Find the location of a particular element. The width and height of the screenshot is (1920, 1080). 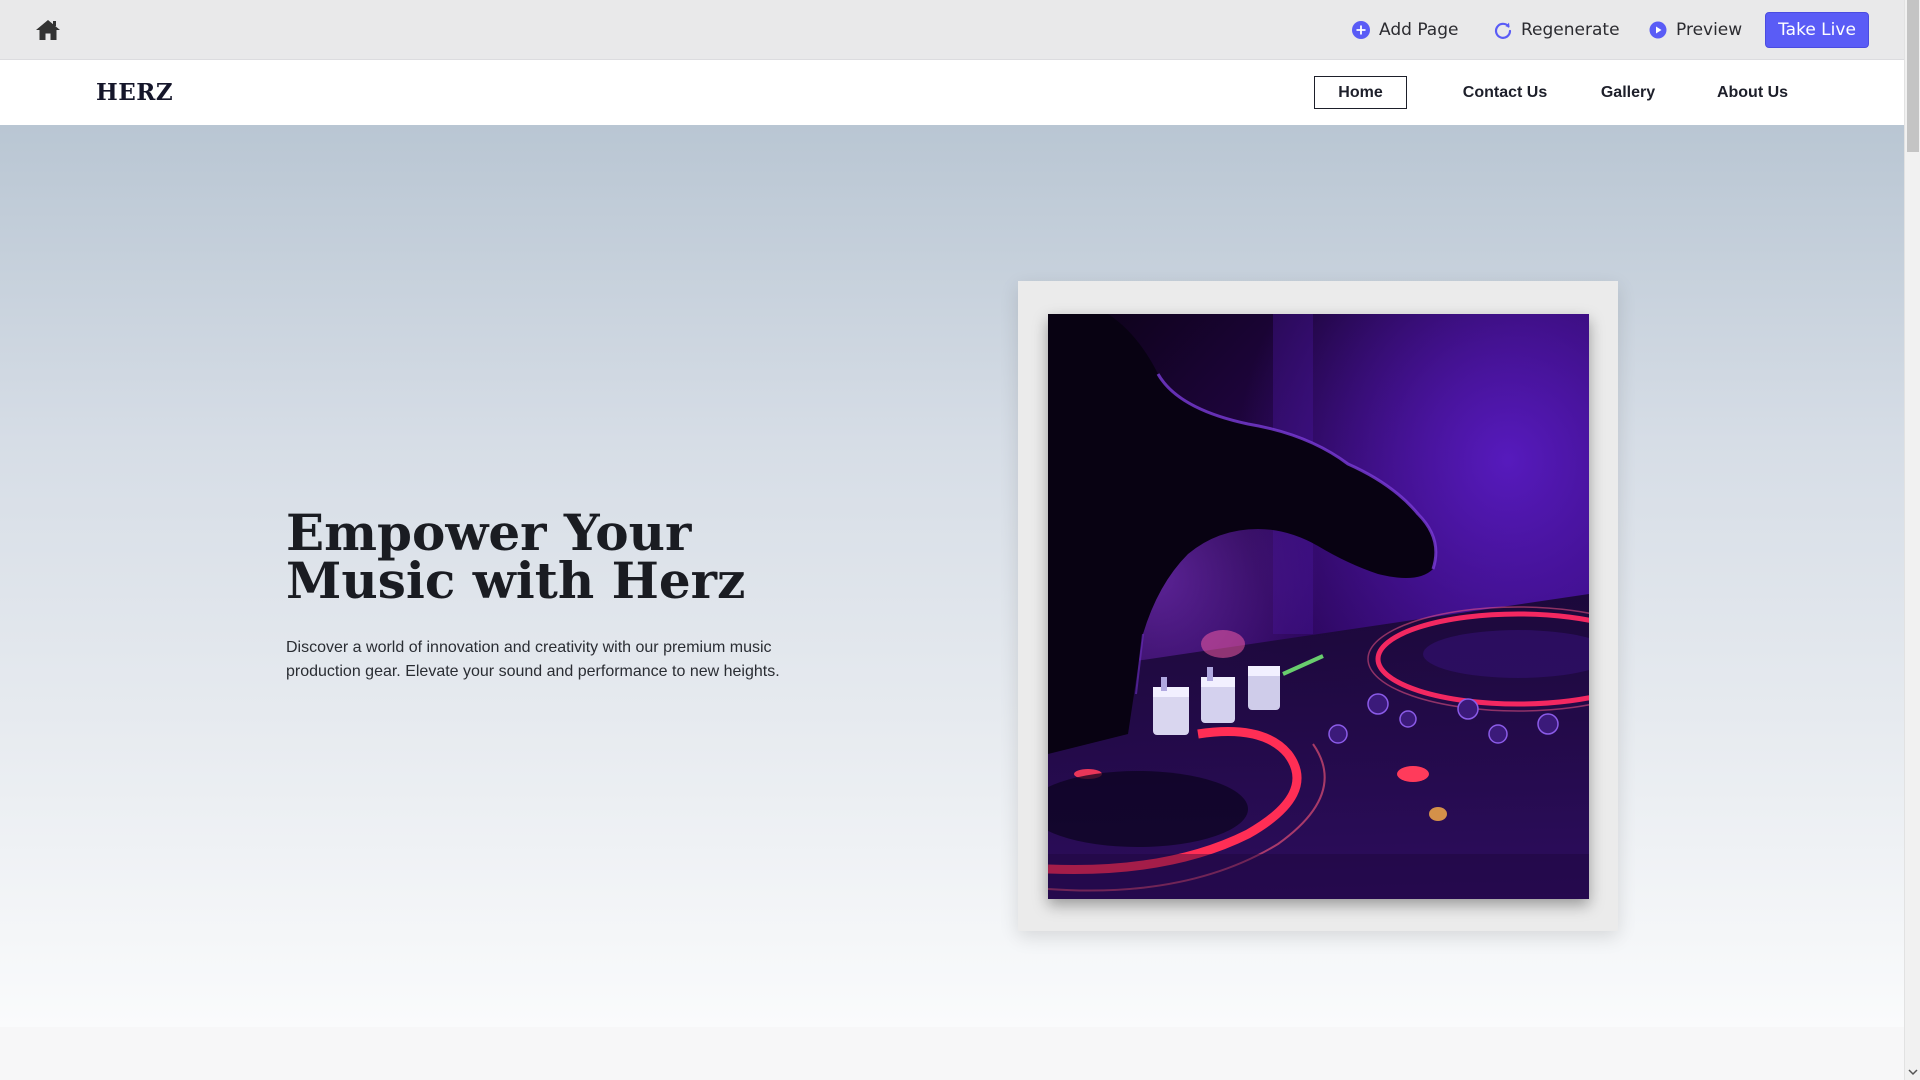

regenerate-label: Regenerate is located at coordinates (1570, 30).